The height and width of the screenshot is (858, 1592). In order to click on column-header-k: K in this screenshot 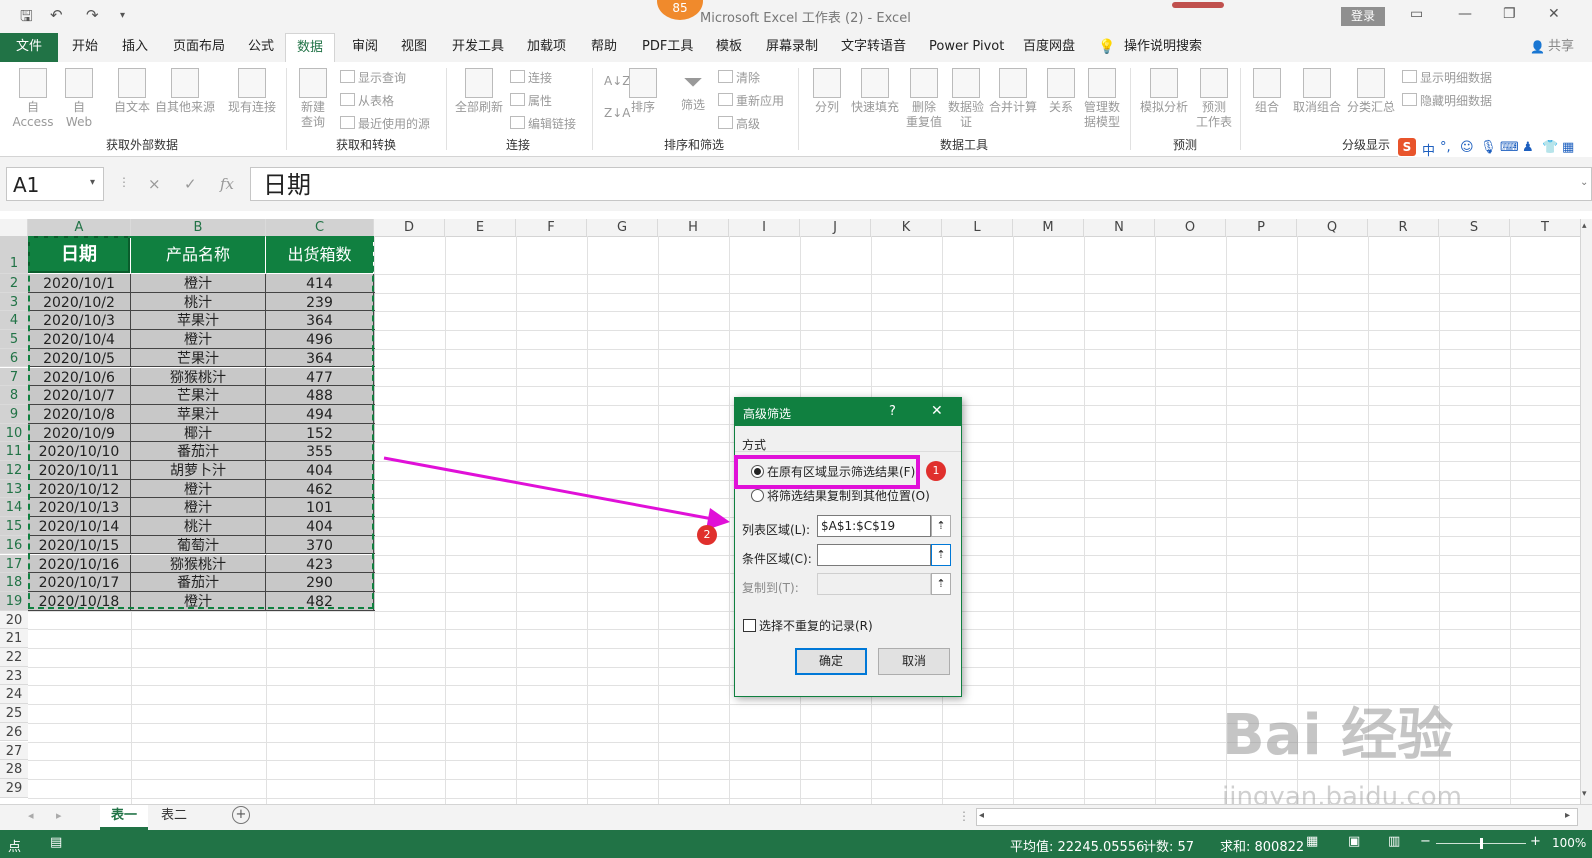, I will do `click(906, 227)`.